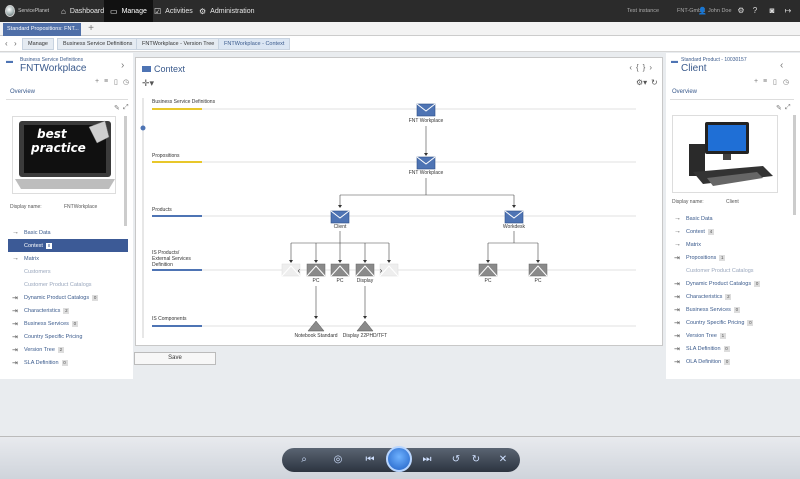 The width and height of the screenshot is (800, 479). Describe the element at coordinates (178, 44) in the screenshot. I see `breadcrumb-version-tree: FNTWorkplace - Version Tree` at that location.